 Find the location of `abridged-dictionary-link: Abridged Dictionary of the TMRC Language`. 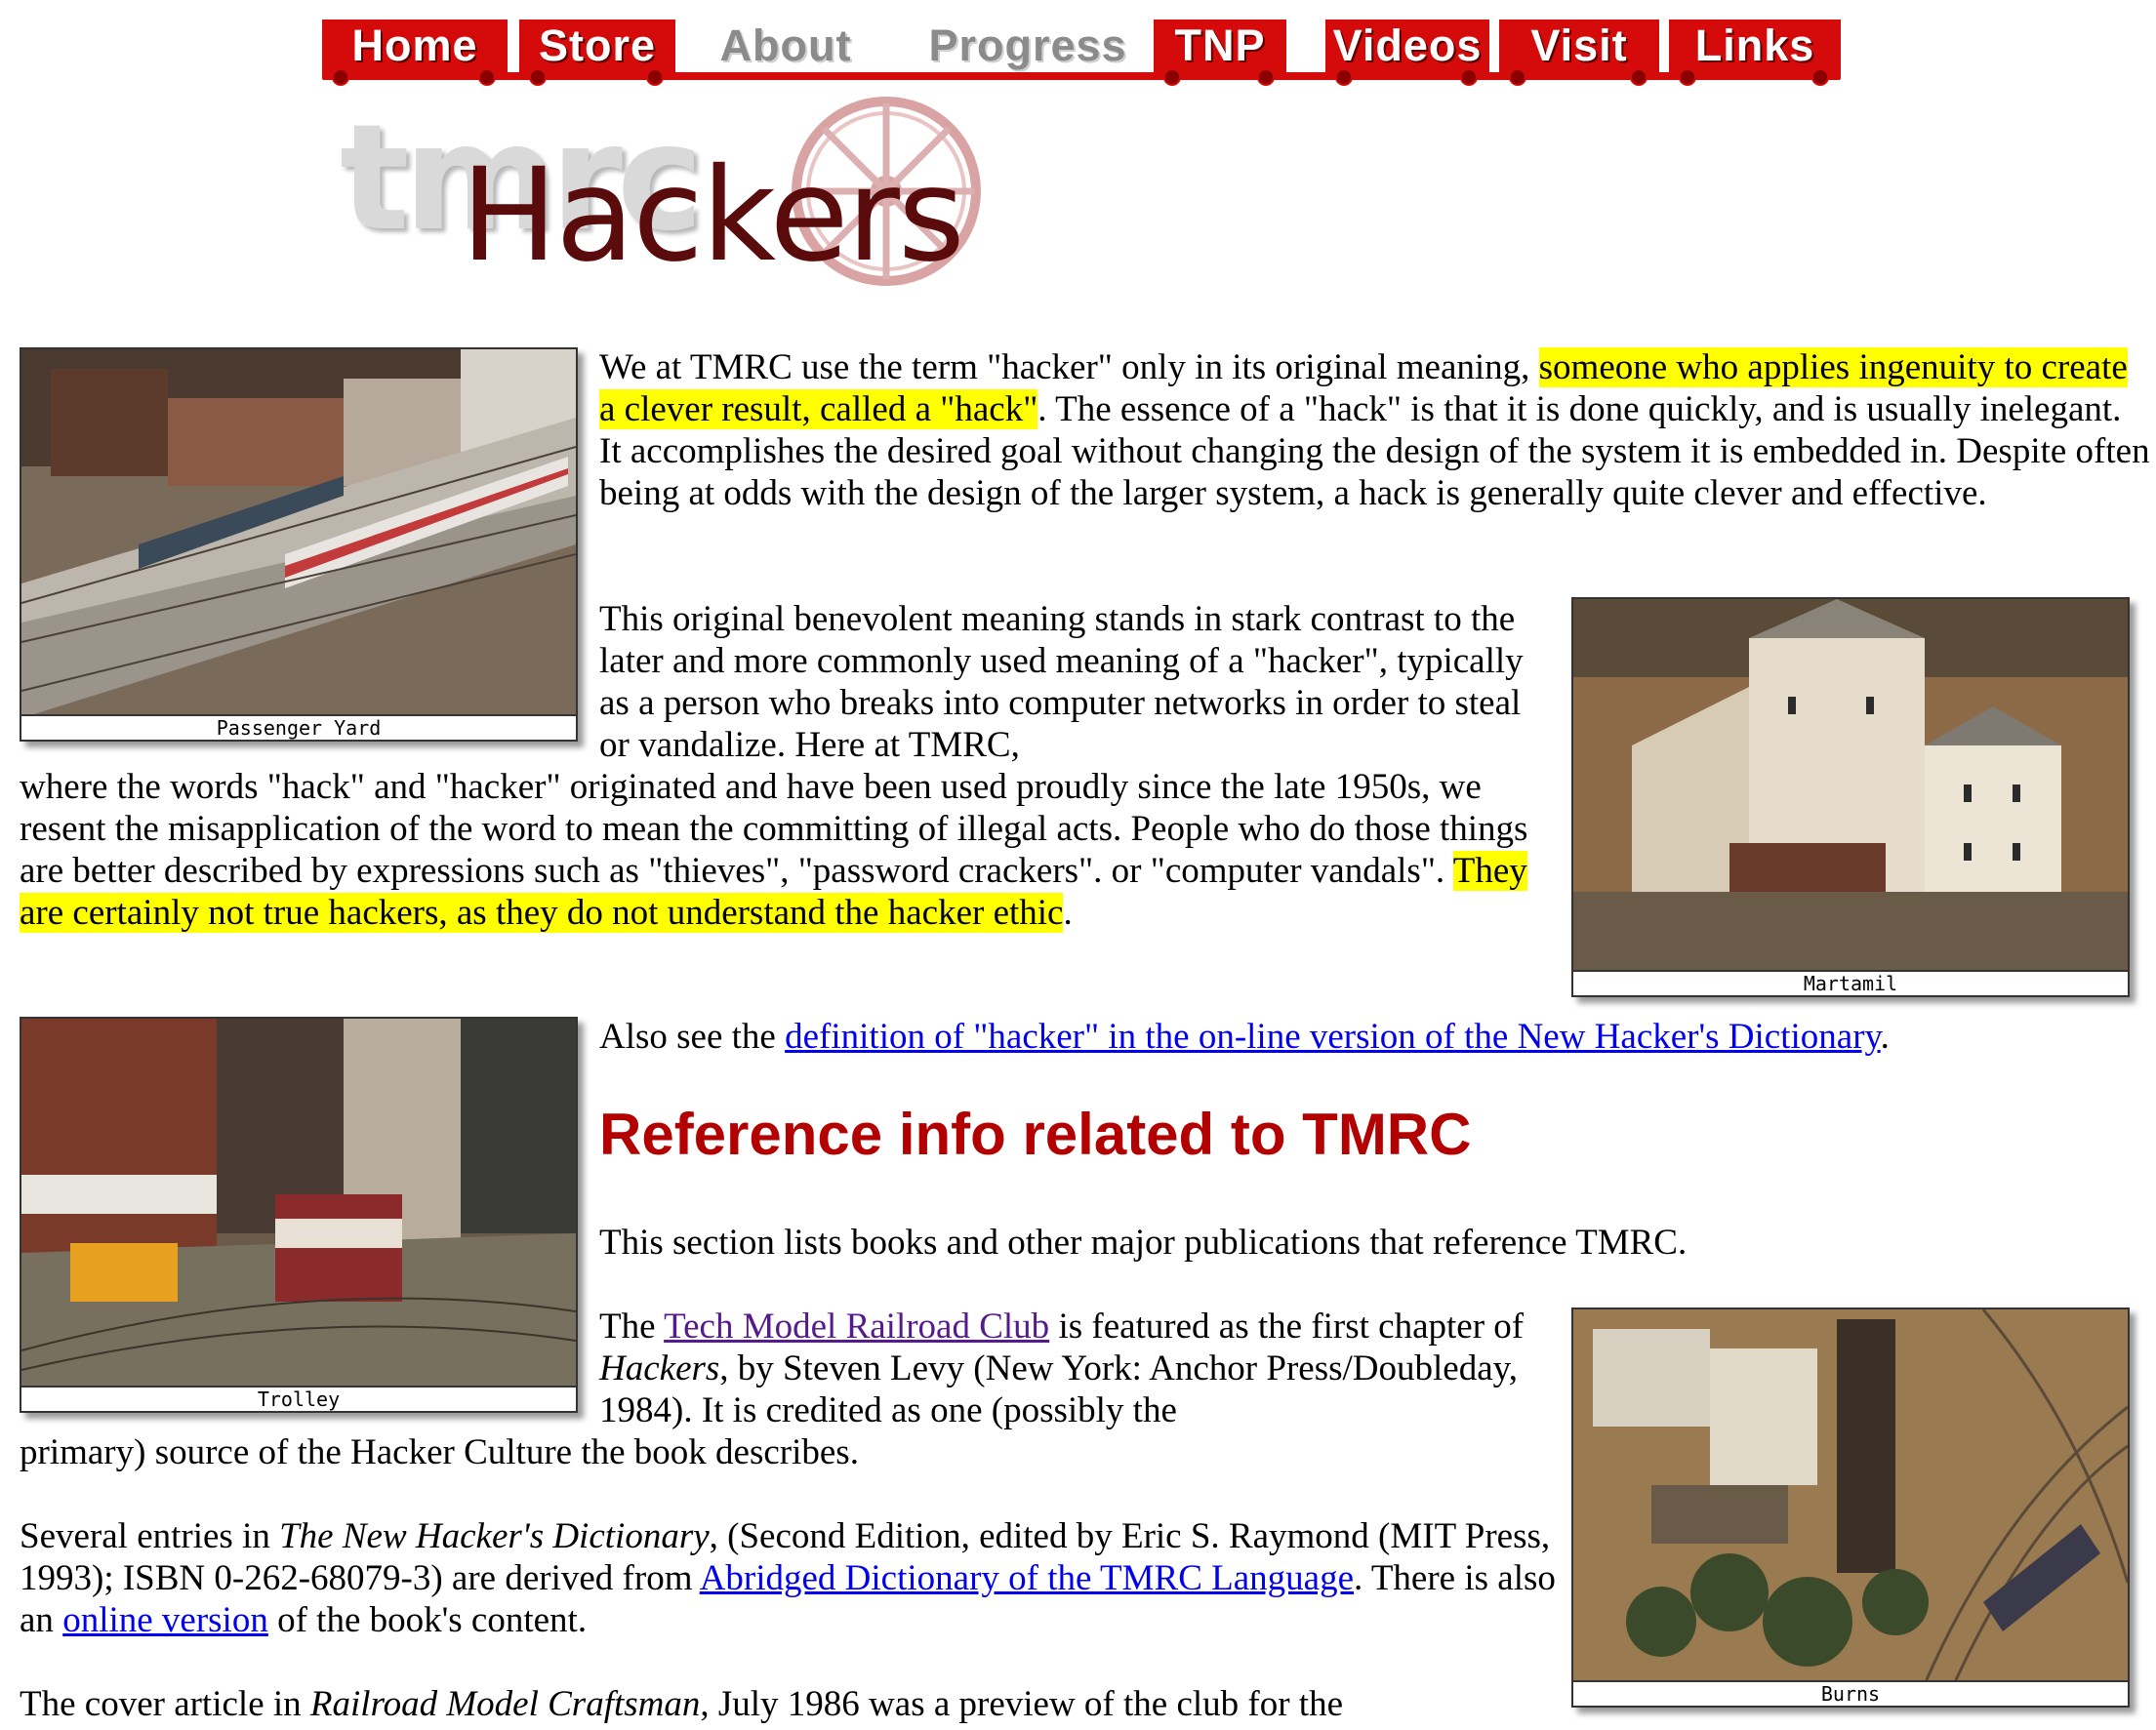

abridged-dictionary-link: Abridged Dictionary of the TMRC Language is located at coordinates (1027, 1578).